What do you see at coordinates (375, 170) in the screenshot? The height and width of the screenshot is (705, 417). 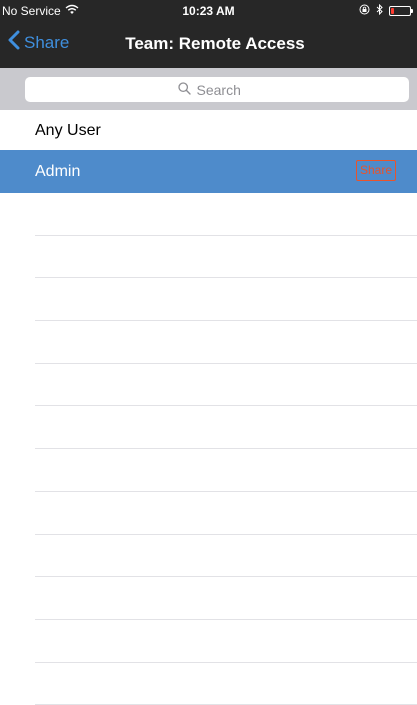 I see `share-badge: Share` at bounding box center [375, 170].